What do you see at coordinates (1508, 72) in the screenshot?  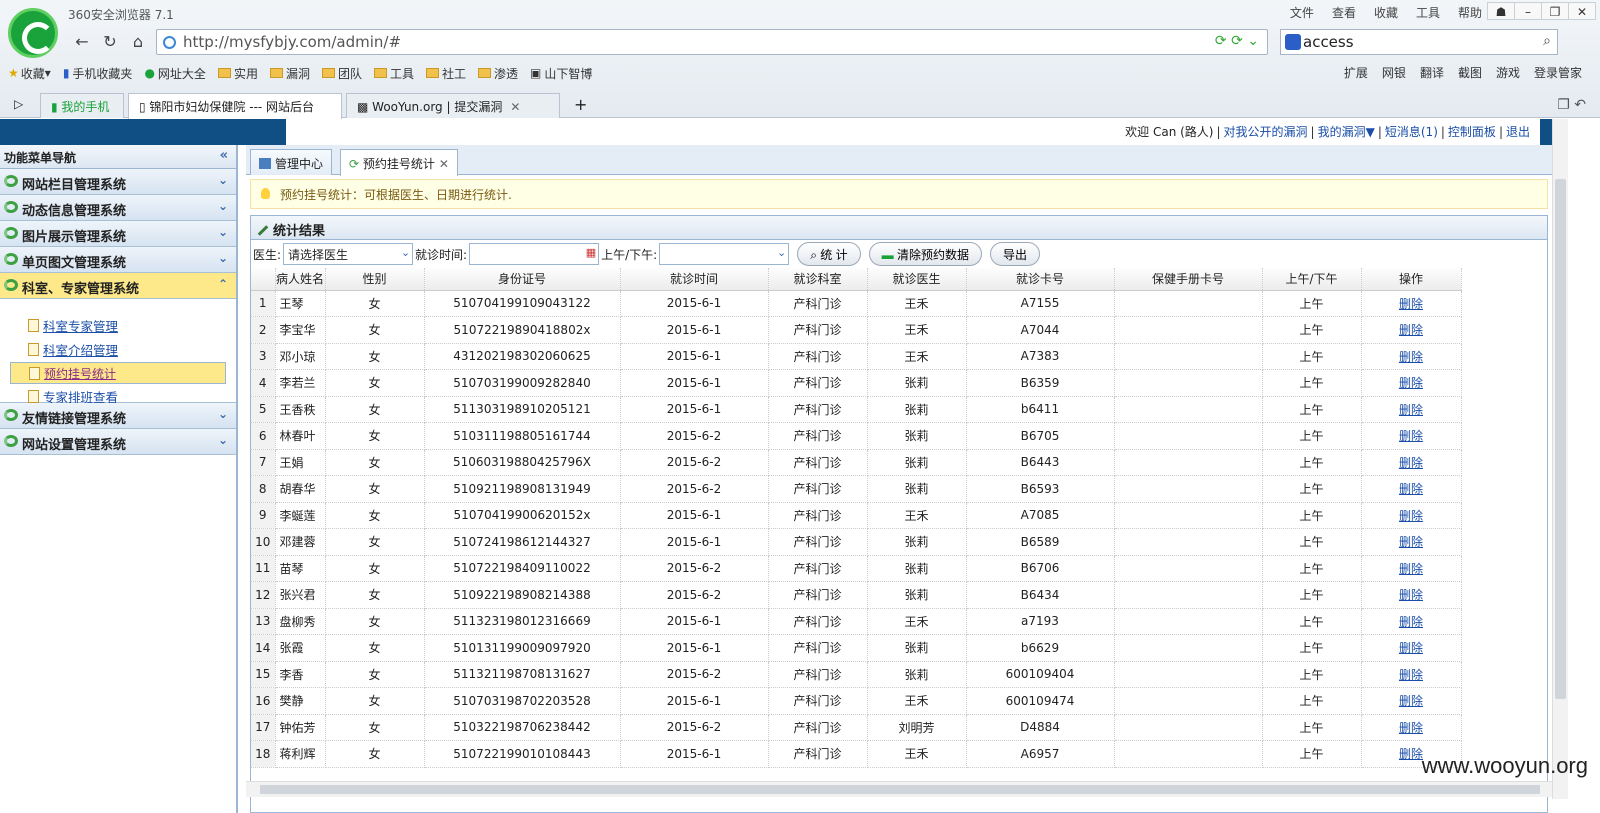 I see `games-button: 游戏` at bounding box center [1508, 72].